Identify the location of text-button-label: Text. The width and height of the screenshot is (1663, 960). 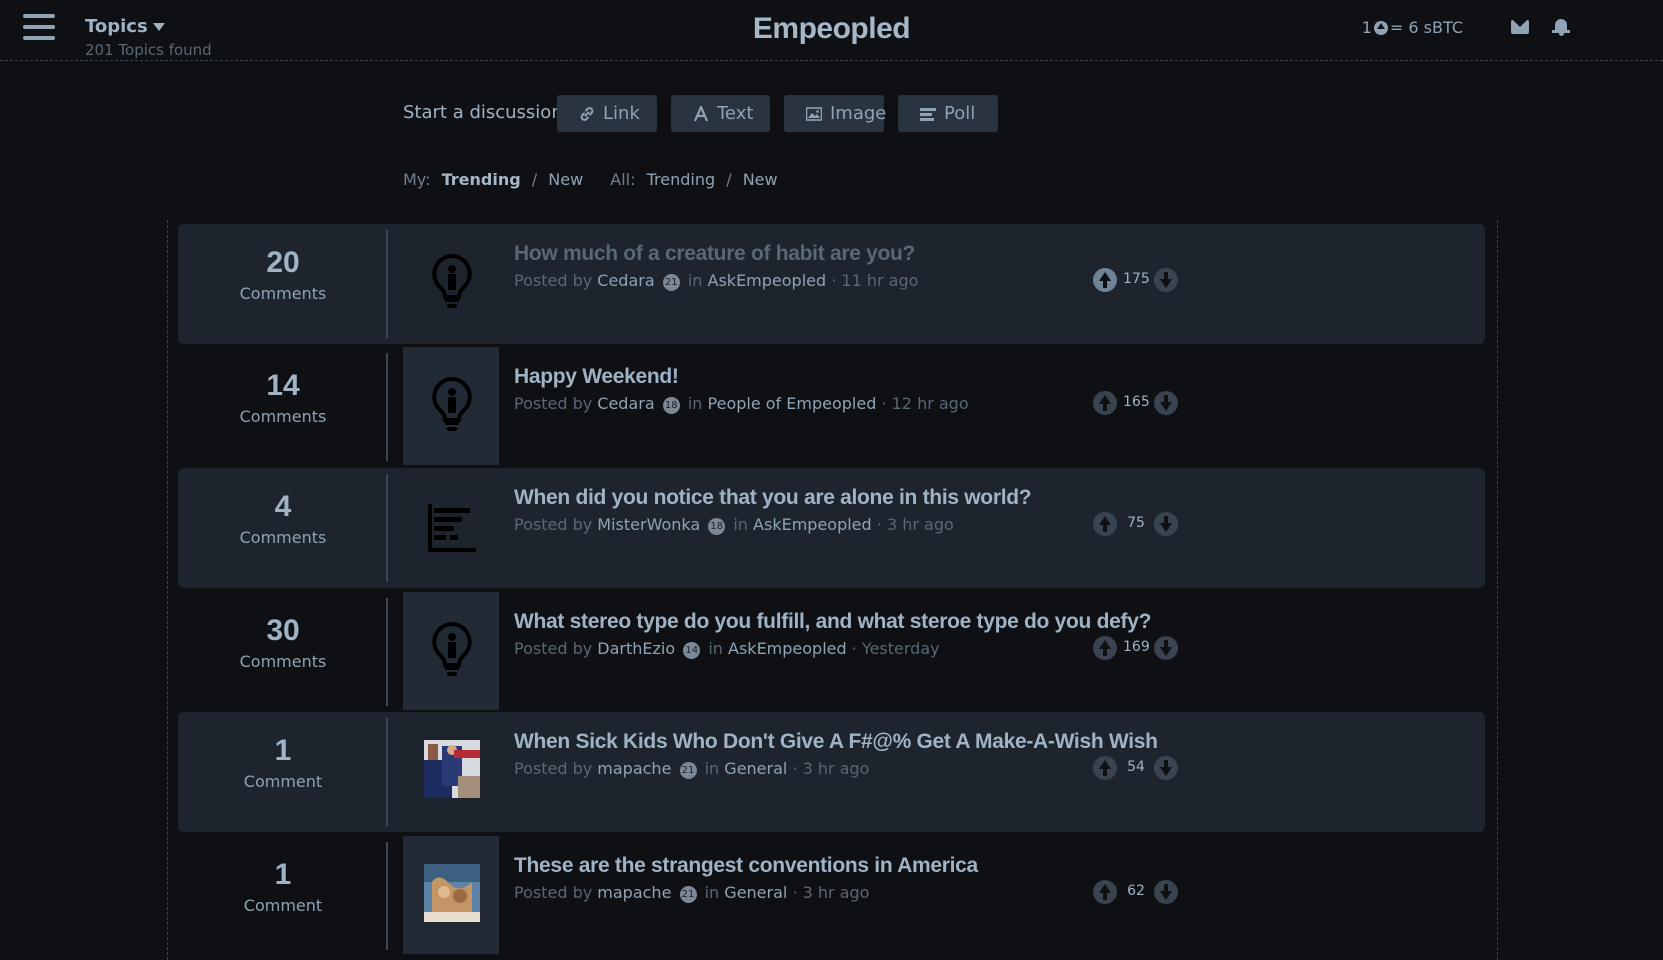
(735, 113).